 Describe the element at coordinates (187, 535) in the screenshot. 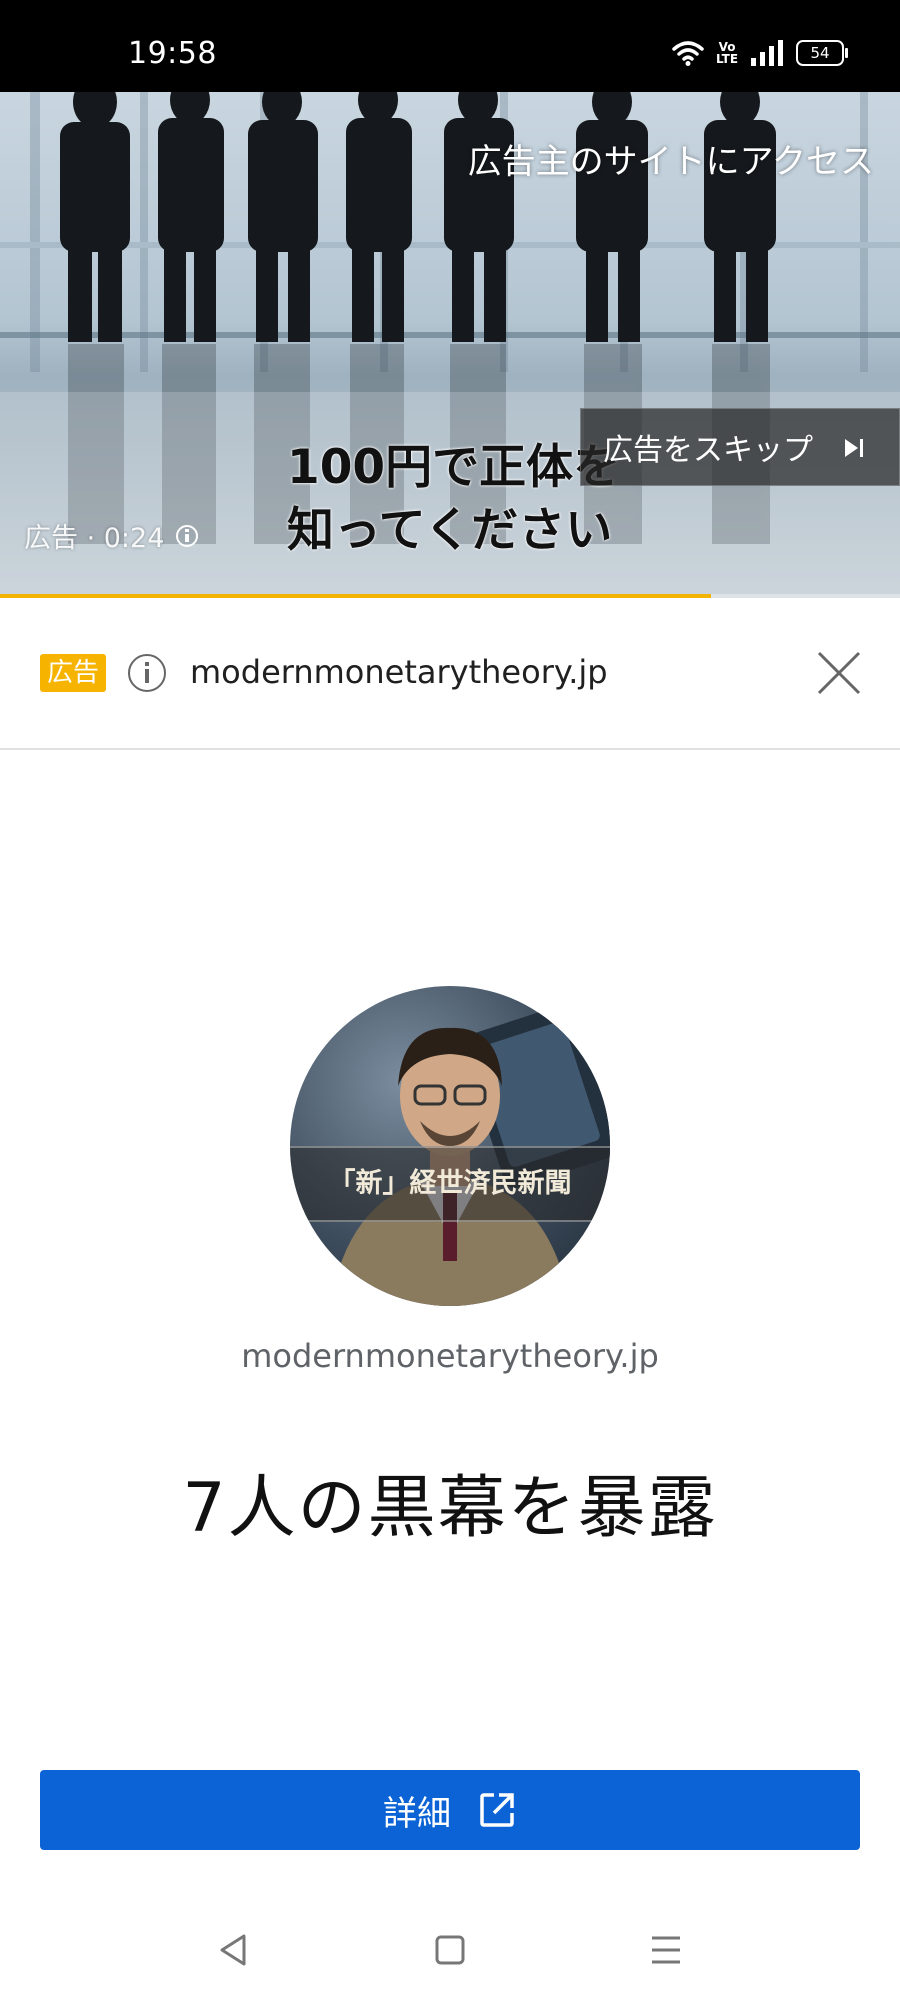

I see `info-icon` at that location.